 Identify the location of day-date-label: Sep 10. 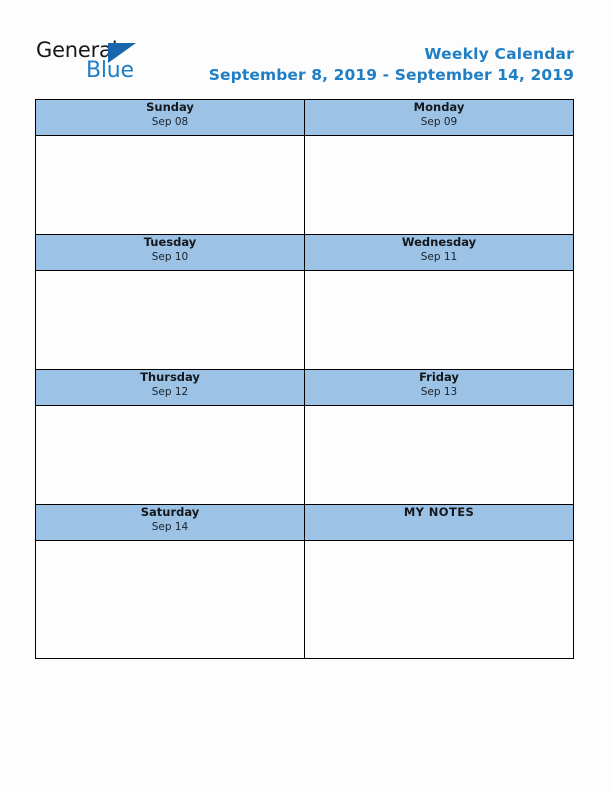
(170, 257).